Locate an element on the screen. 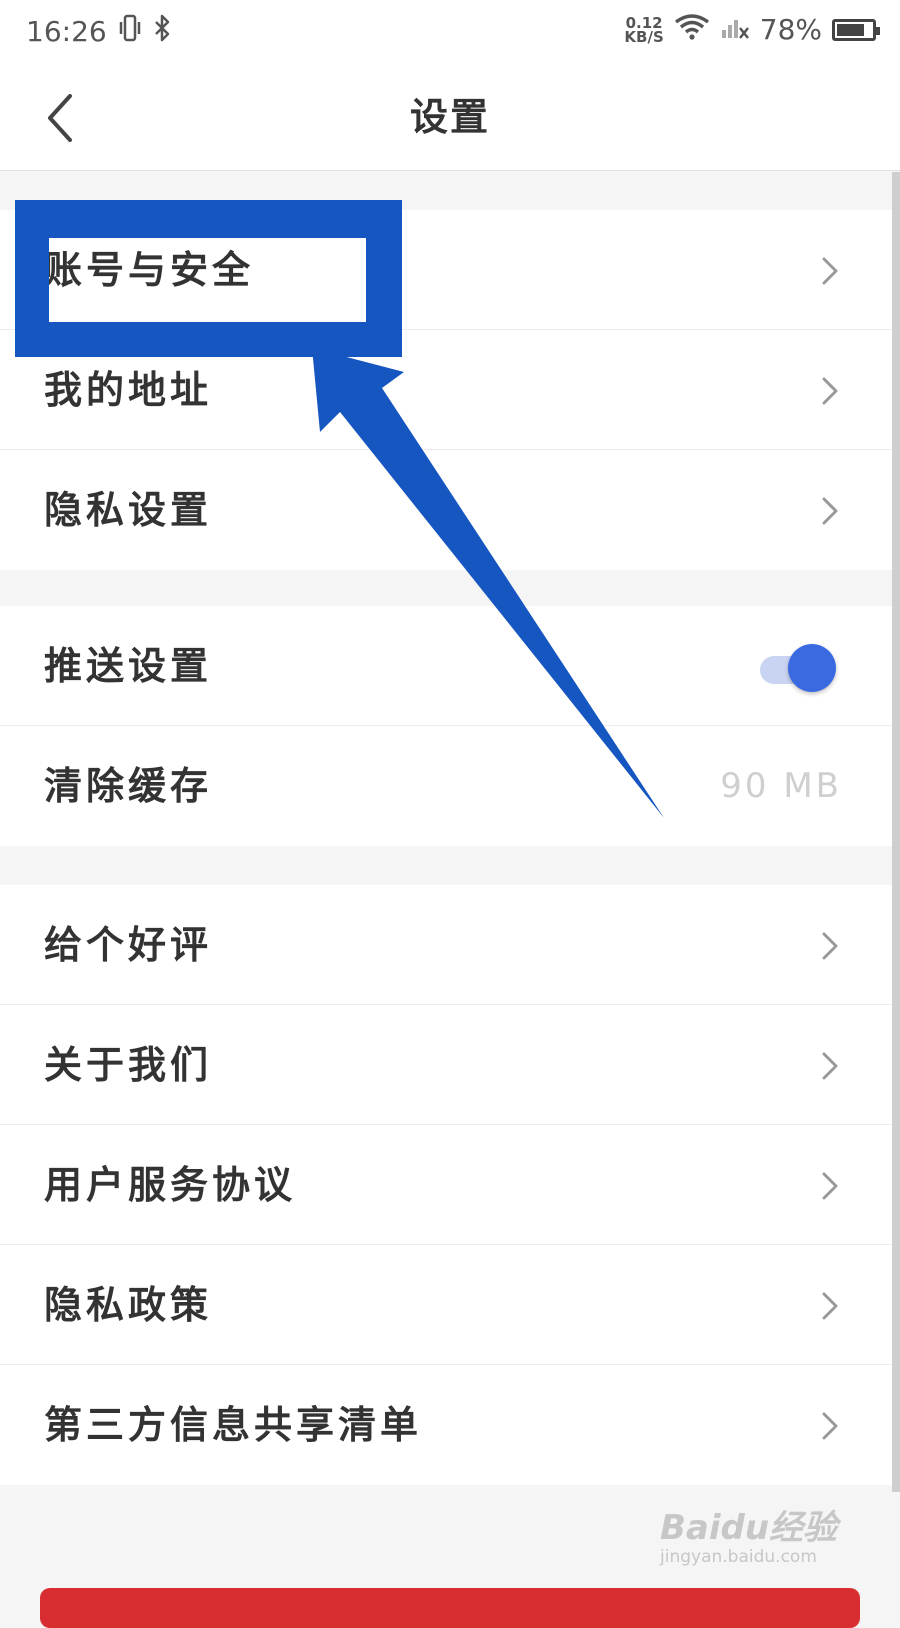  row-label: 我的地址 is located at coordinates (128, 389).